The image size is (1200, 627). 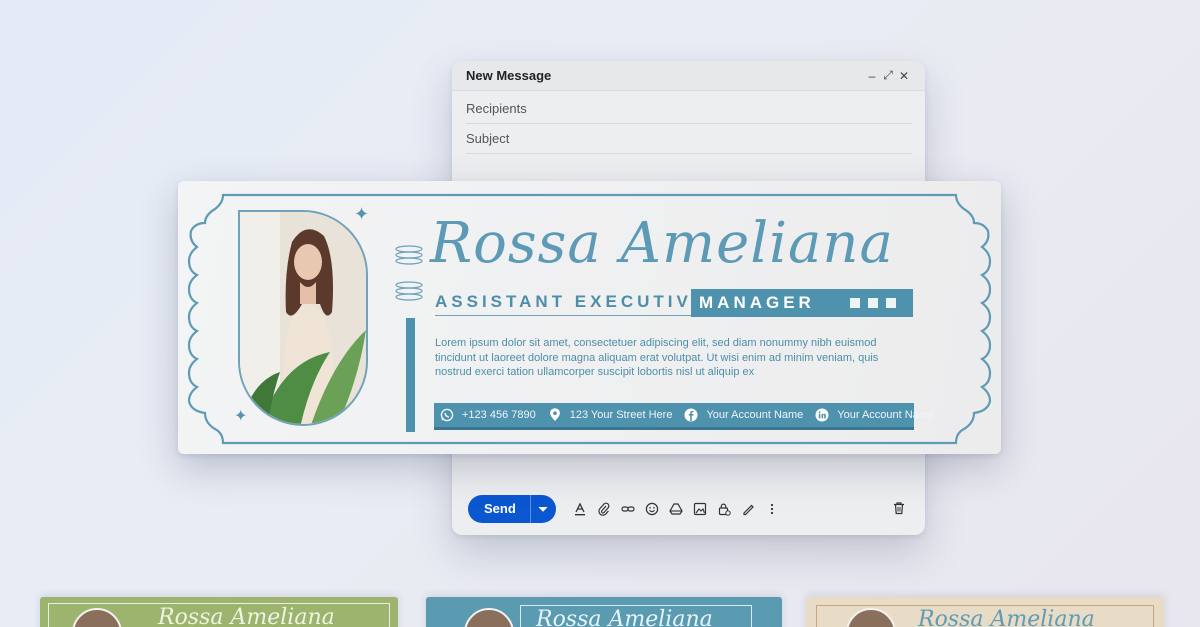 What do you see at coordinates (772, 509) in the screenshot?
I see `more-options-icon` at bounding box center [772, 509].